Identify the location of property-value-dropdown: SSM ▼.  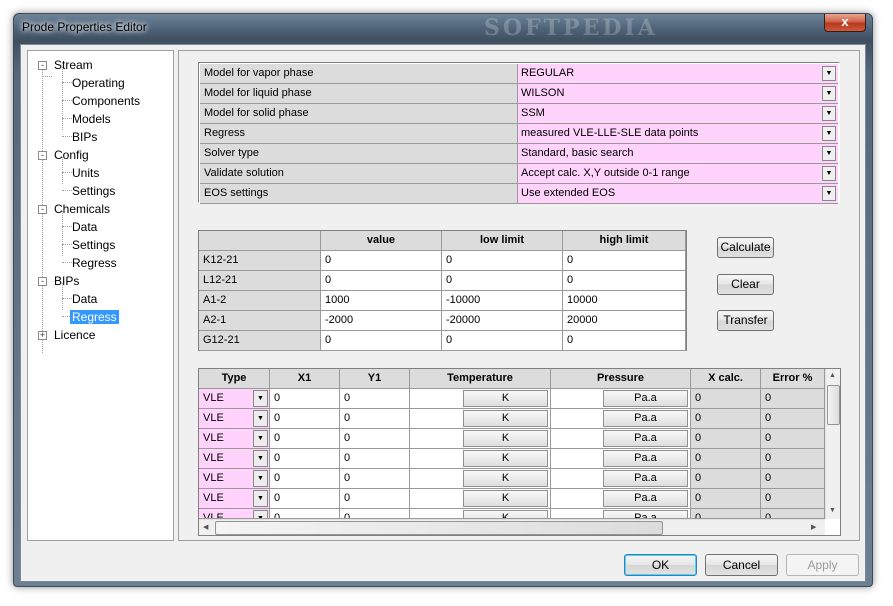
(678, 114).